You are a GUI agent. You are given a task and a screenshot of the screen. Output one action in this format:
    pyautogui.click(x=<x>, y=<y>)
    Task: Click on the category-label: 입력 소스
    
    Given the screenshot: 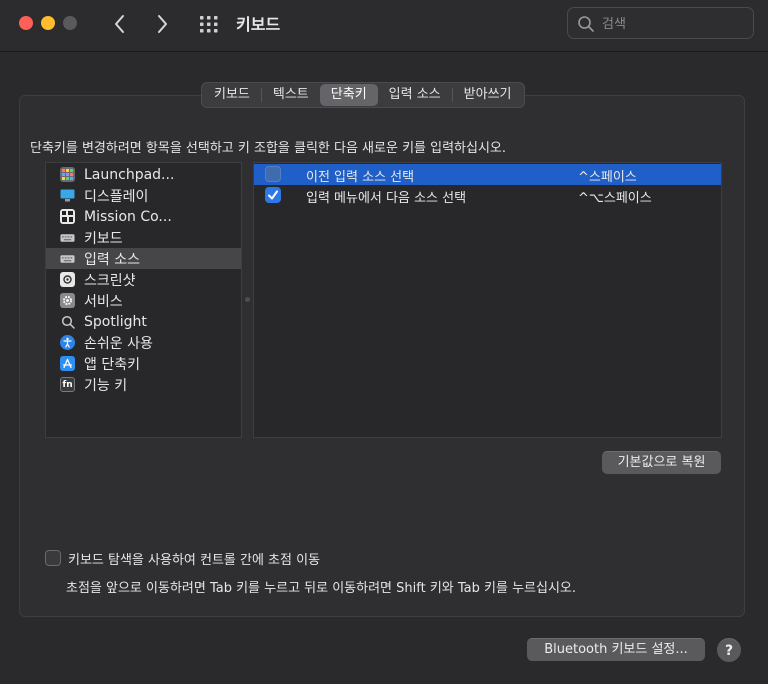 What is the action you would take?
    pyautogui.click(x=112, y=259)
    